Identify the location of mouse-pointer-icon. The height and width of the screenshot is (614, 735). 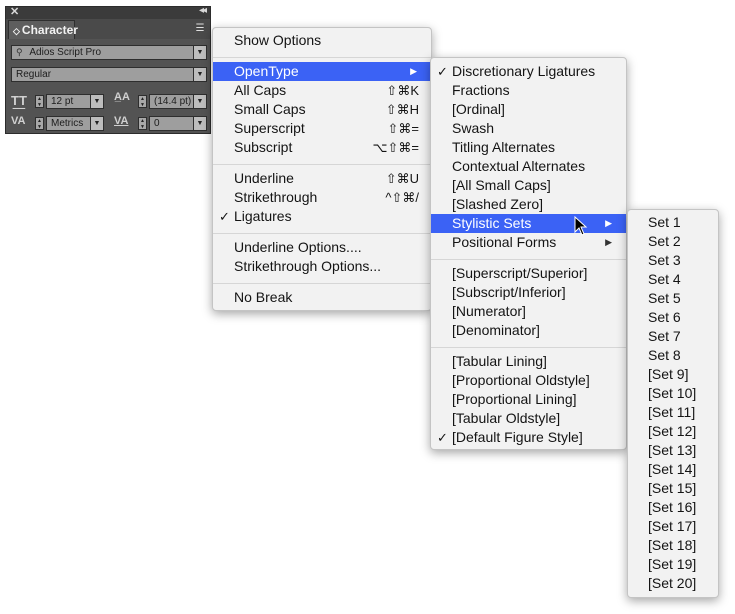
(581, 226).